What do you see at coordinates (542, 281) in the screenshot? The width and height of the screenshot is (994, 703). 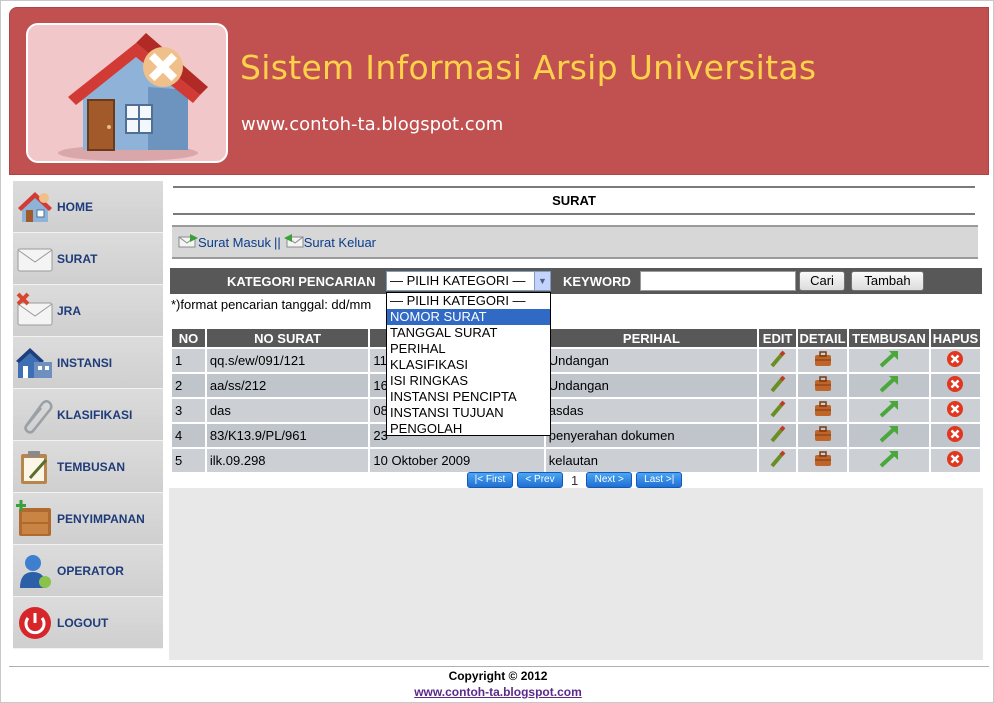 I see `chevron-down-icon: ▼` at bounding box center [542, 281].